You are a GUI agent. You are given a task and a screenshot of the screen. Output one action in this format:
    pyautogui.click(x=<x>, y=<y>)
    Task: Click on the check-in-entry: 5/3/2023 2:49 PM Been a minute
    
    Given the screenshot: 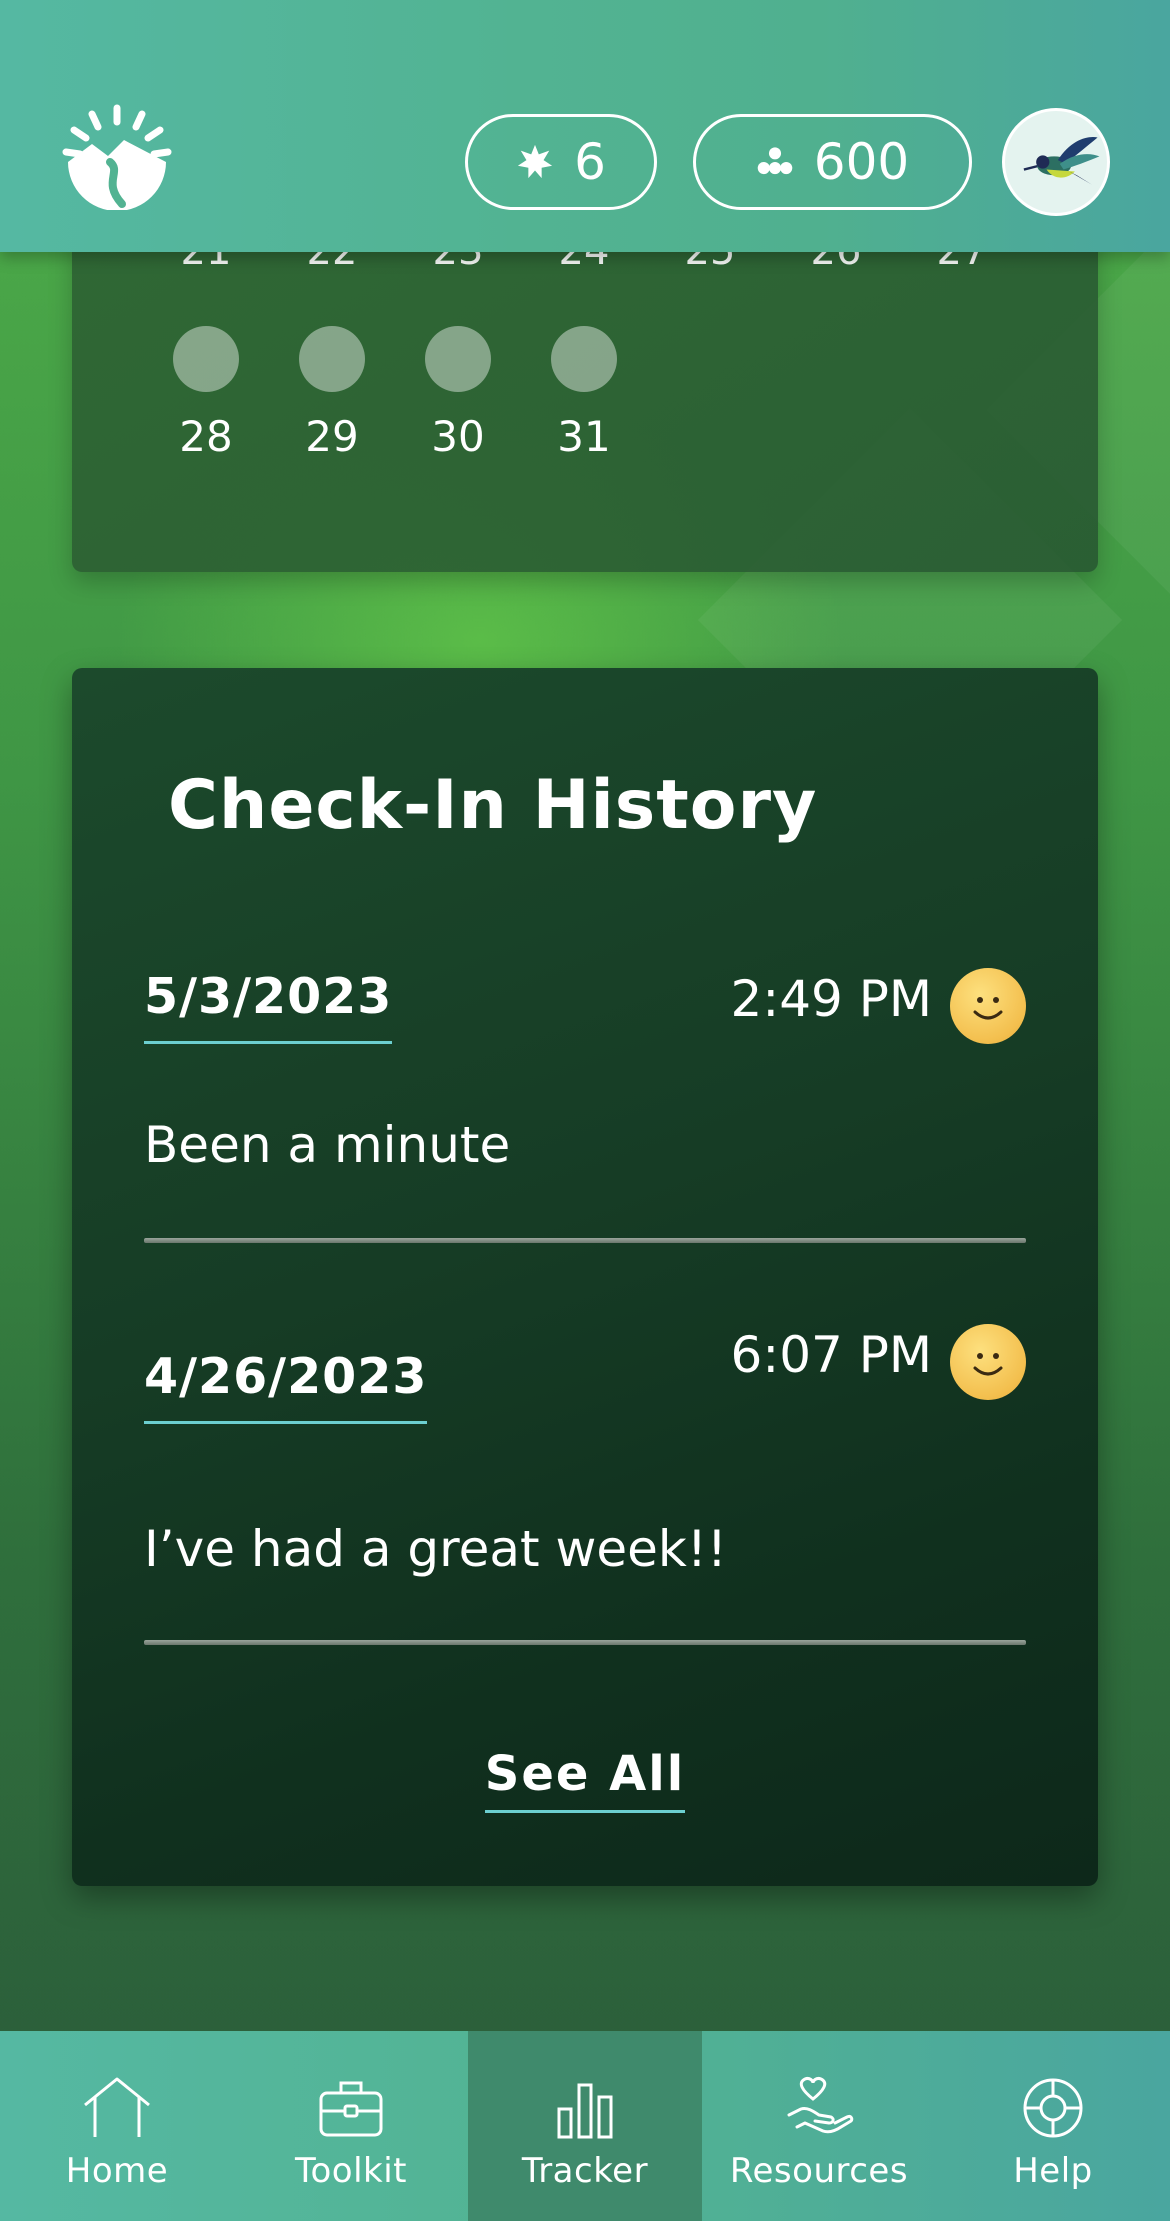 What is the action you would take?
    pyautogui.click(x=585, y=1118)
    